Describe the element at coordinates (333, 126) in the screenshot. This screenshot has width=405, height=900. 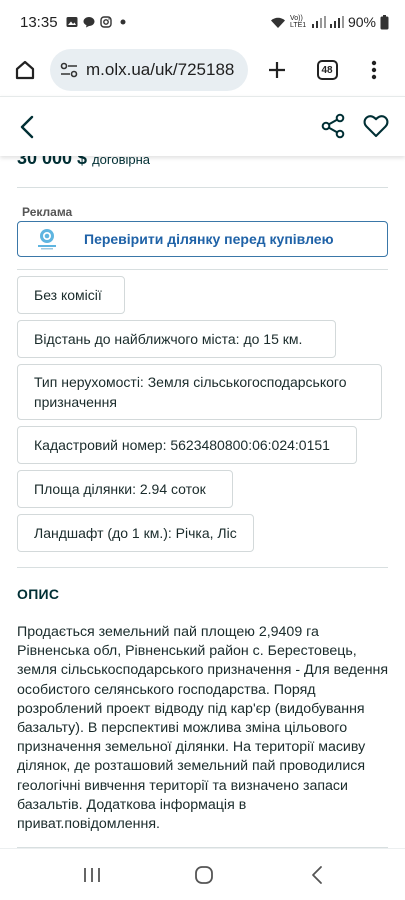
I see `share-icon` at that location.